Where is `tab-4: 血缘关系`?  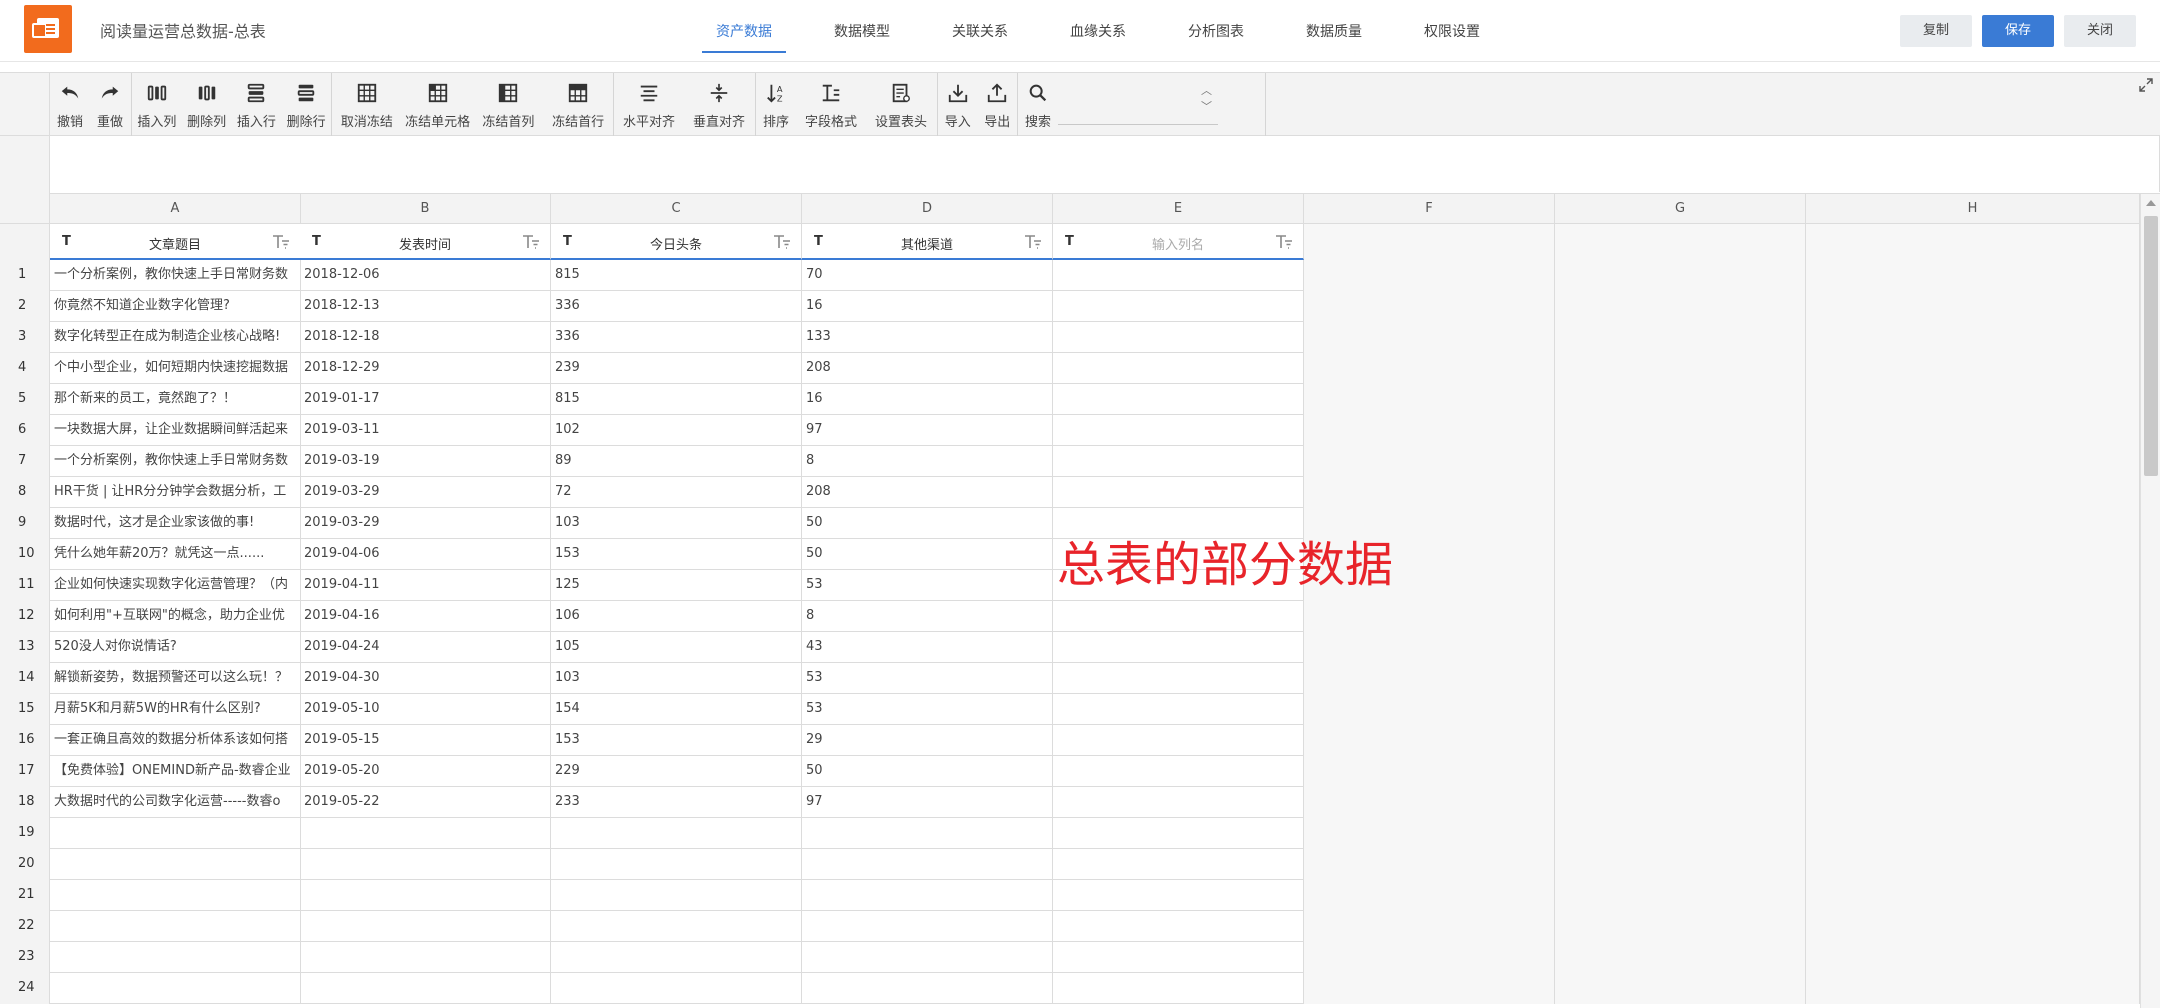 tab-4: 血缘关系 is located at coordinates (1098, 31).